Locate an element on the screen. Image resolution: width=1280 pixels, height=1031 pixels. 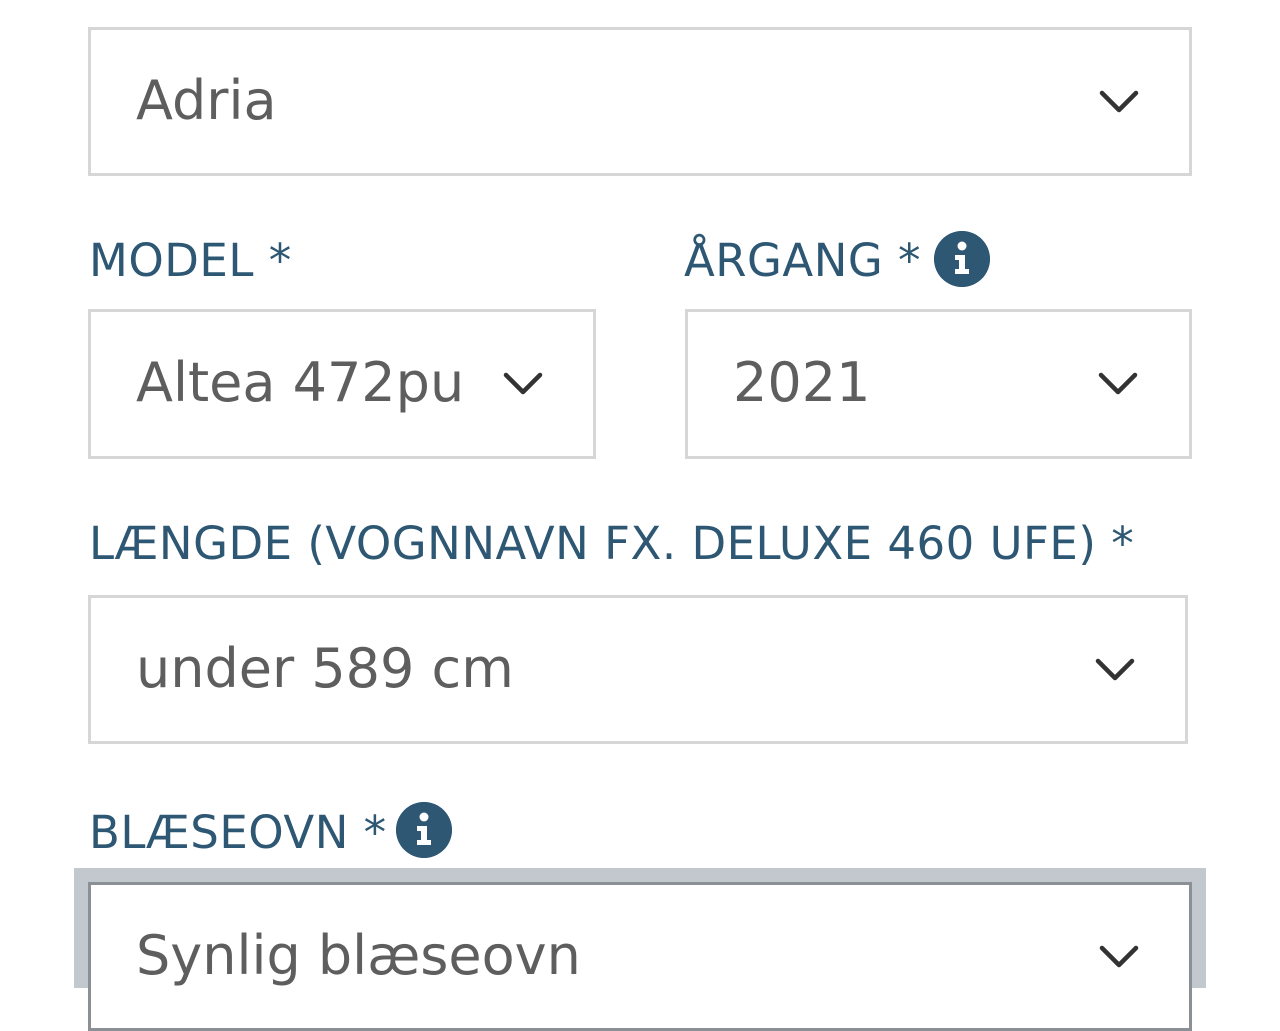
heater-label: BLÆSEOVN * is located at coordinates (238, 832).